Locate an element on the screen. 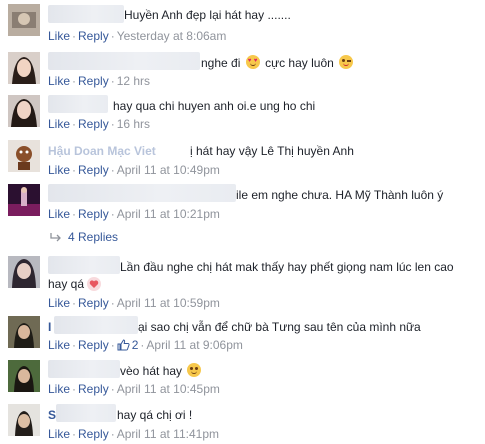 Image resolution: width=485 pixels, height=444 pixels. comment-actions: Like · Reply · April 11 at 10:21pm is located at coordinates (134, 214).